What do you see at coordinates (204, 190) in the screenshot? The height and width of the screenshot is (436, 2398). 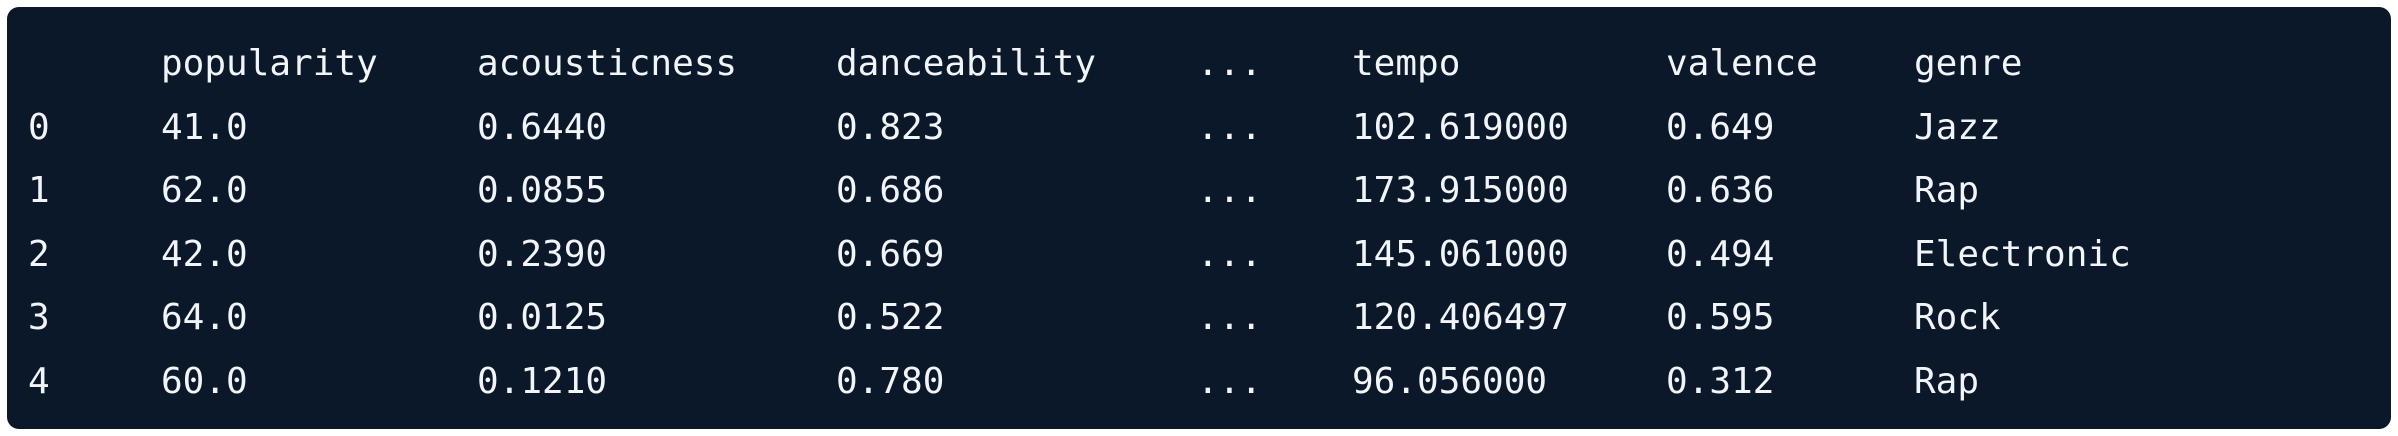 I see `cell-popularity: 62.0` at bounding box center [204, 190].